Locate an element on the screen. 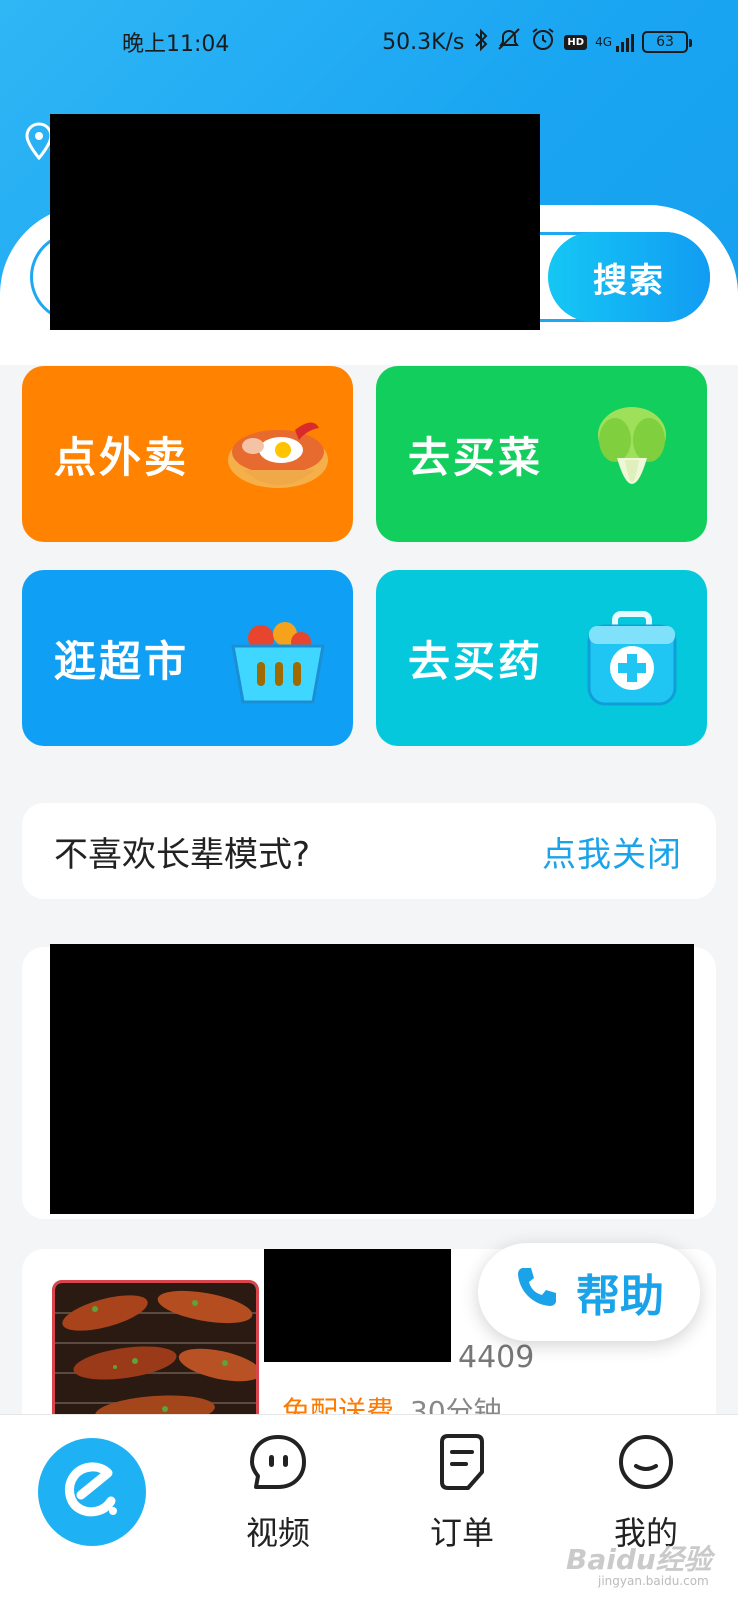  bluetooth-icon is located at coordinates (481, 42).